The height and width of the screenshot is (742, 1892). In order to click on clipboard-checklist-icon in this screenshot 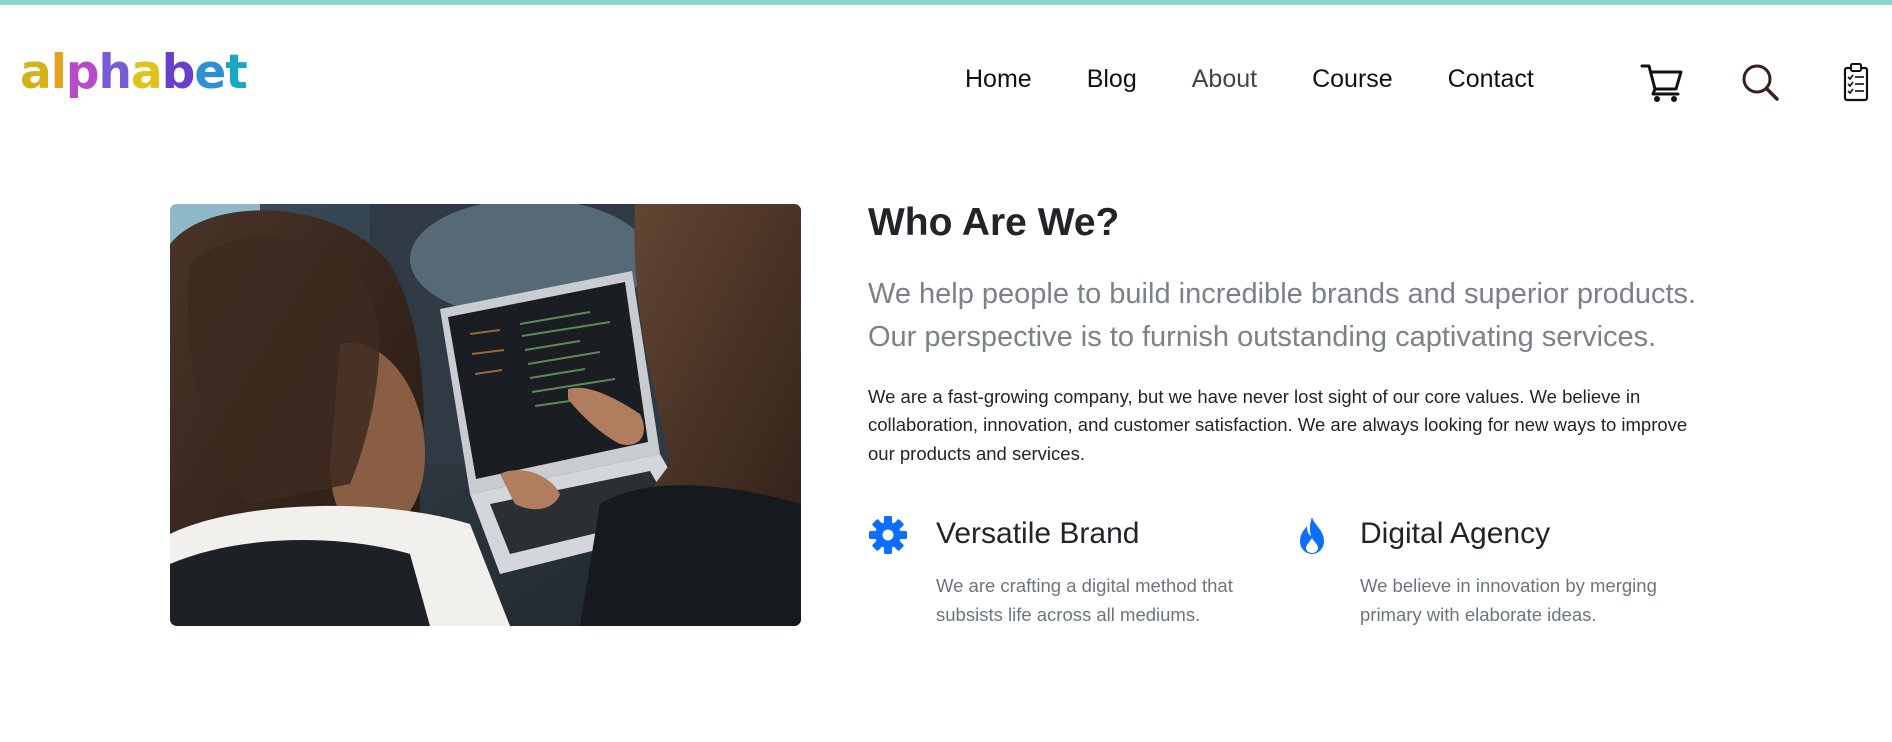, I will do `click(1856, 82)`.